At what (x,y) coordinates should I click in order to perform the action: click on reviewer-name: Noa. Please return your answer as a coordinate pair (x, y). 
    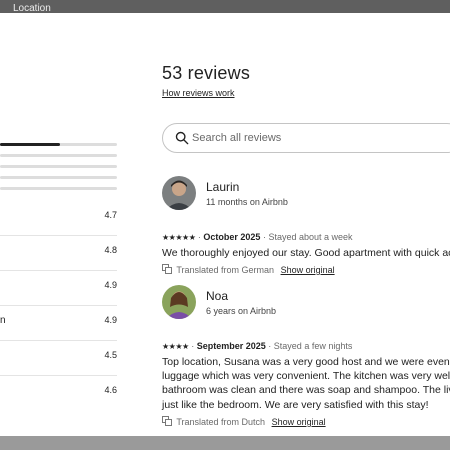
    Looking at the image, I should click on (217, 296).